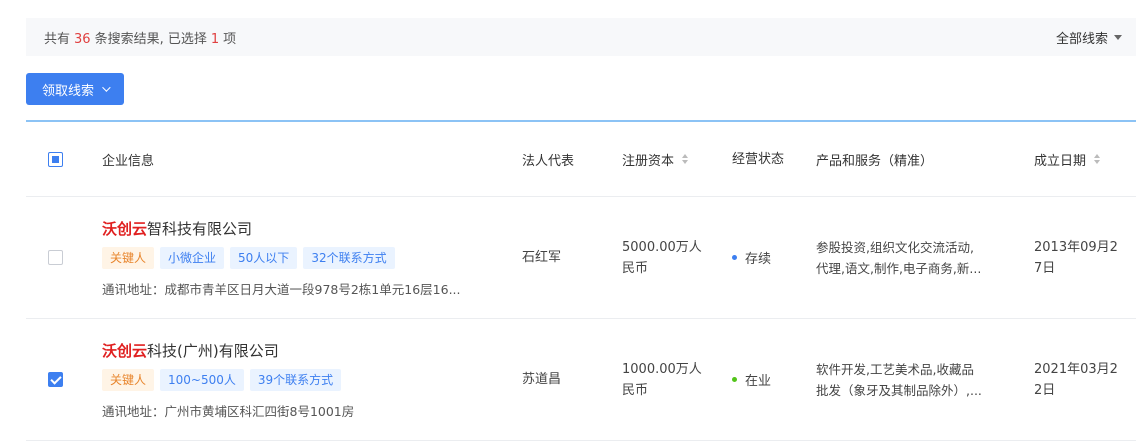 This screenshot has height=443, width=1148. I want to click on select-all-checkbox, so click(55, 159).